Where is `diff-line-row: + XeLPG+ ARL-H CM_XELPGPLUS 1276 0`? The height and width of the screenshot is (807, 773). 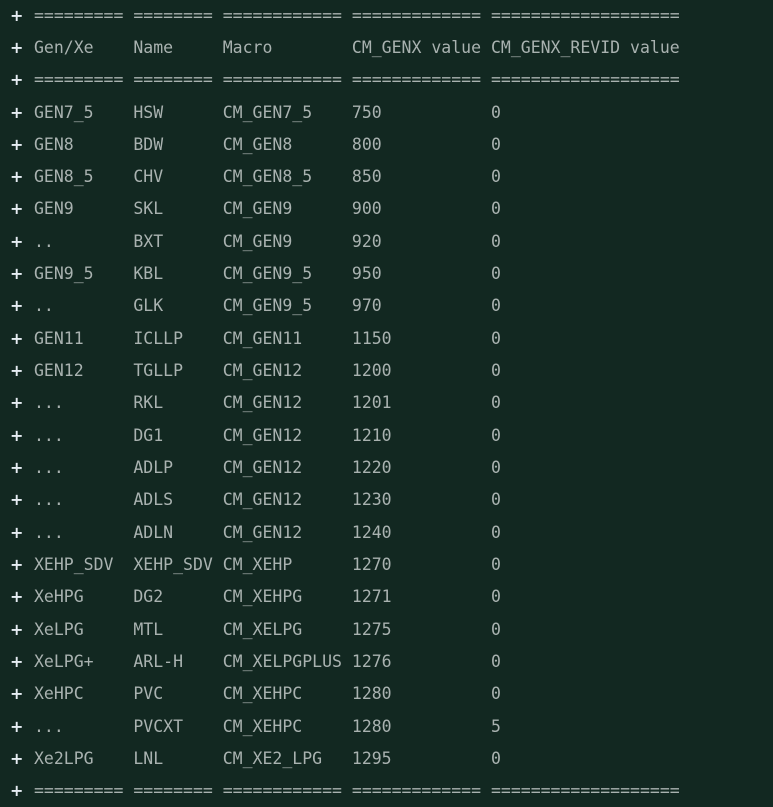 diff-line-row: + XeLPG+ ARL-H CM_XELPGPLUS 1276 0 is located at coordinates (386, 662).